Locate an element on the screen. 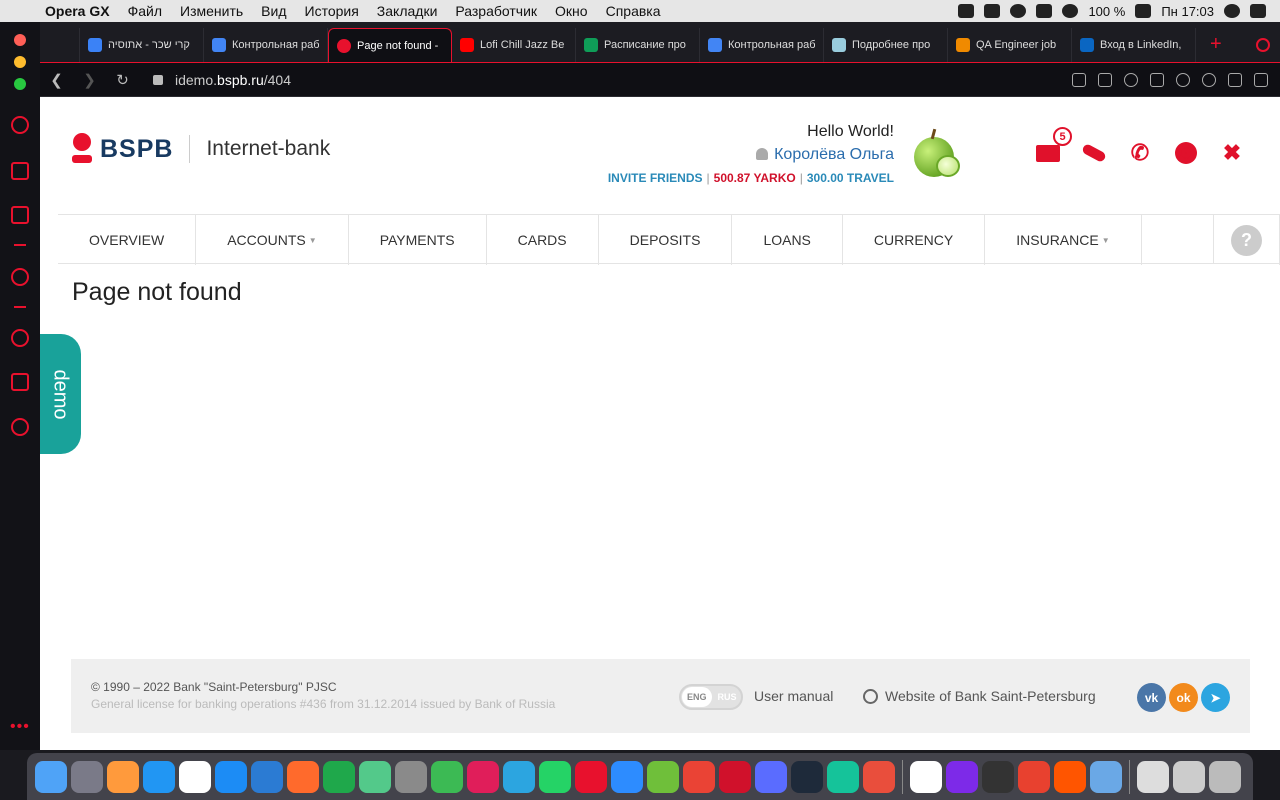 This screenshot has width=1280, height=800. window-minimize-button is located at coordinates (20, 62).